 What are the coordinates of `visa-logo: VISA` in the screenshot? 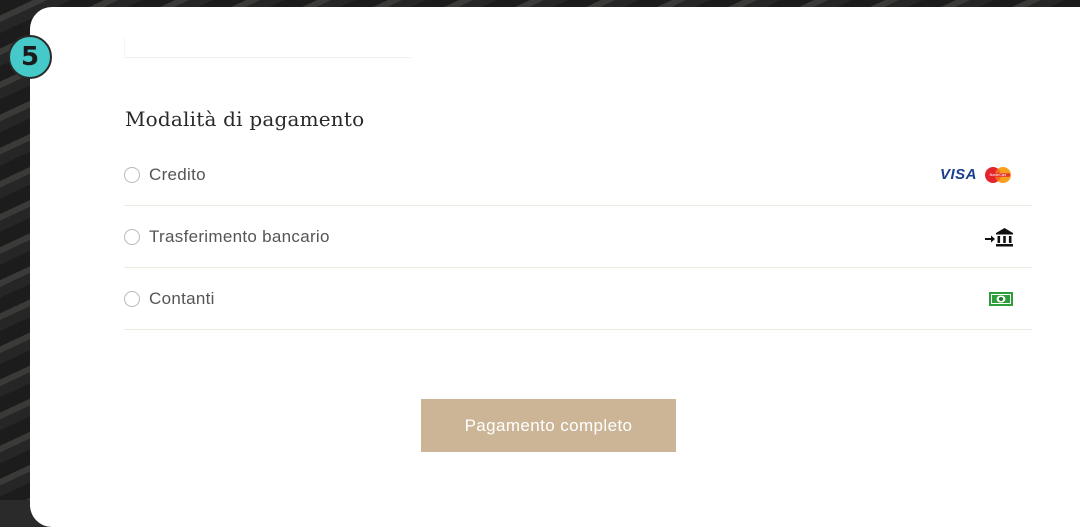 It's located at (958, 174).